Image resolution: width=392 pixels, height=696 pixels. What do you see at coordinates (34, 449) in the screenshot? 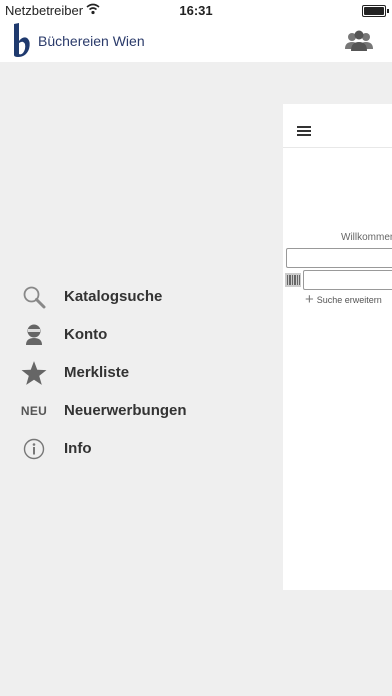
I see `info-icon` at bounding box center [34, 449].